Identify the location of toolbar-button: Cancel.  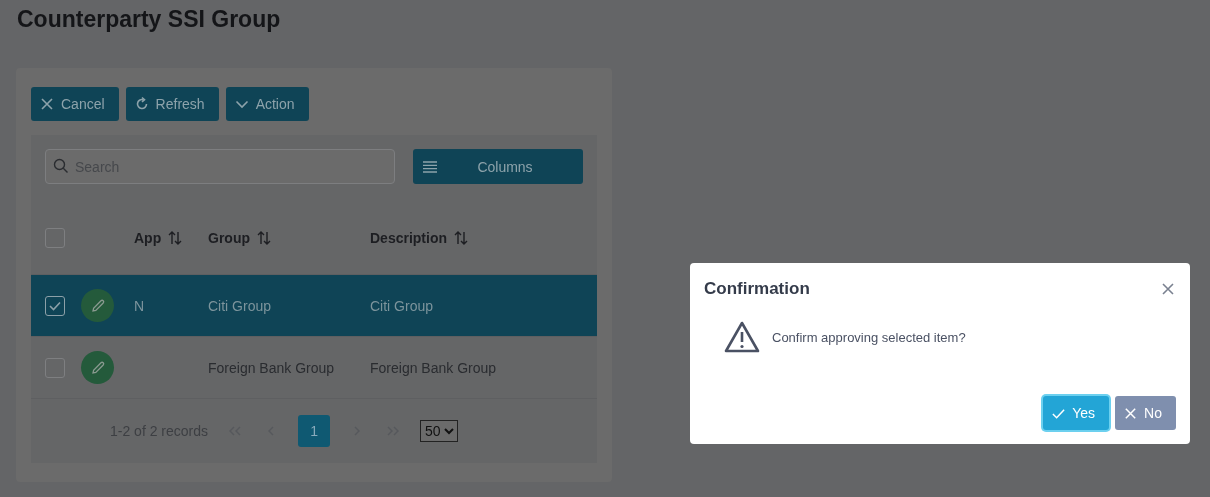
(75, 104).